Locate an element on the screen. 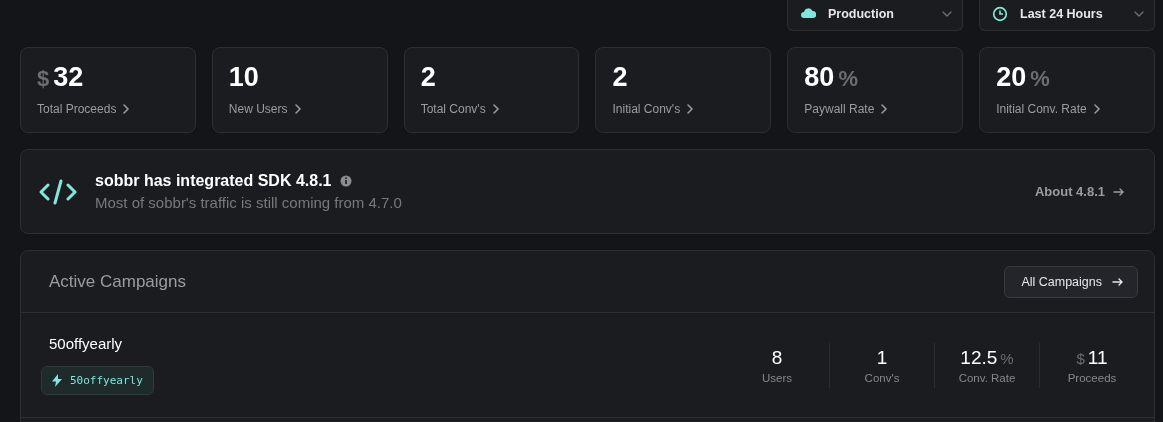  campaign-name: 50offyearly is located at coordinates (387, 343).